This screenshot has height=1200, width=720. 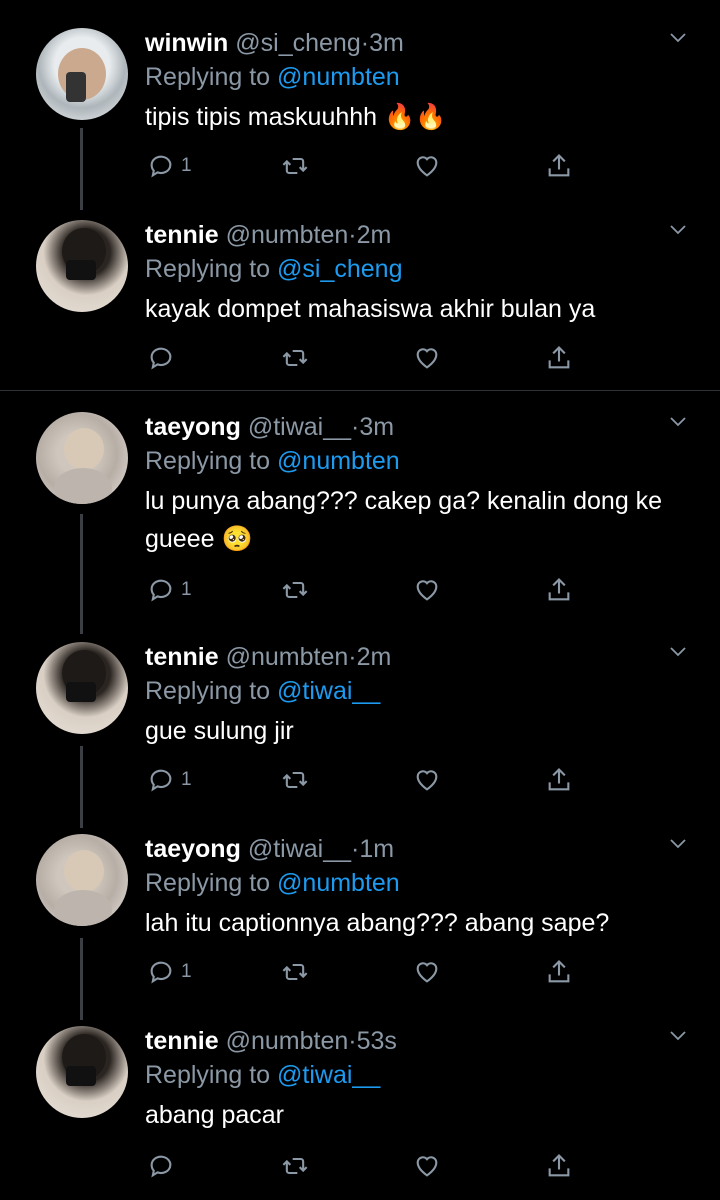 I want to click on tweet-actions: 1, so click(x=370, y=590).